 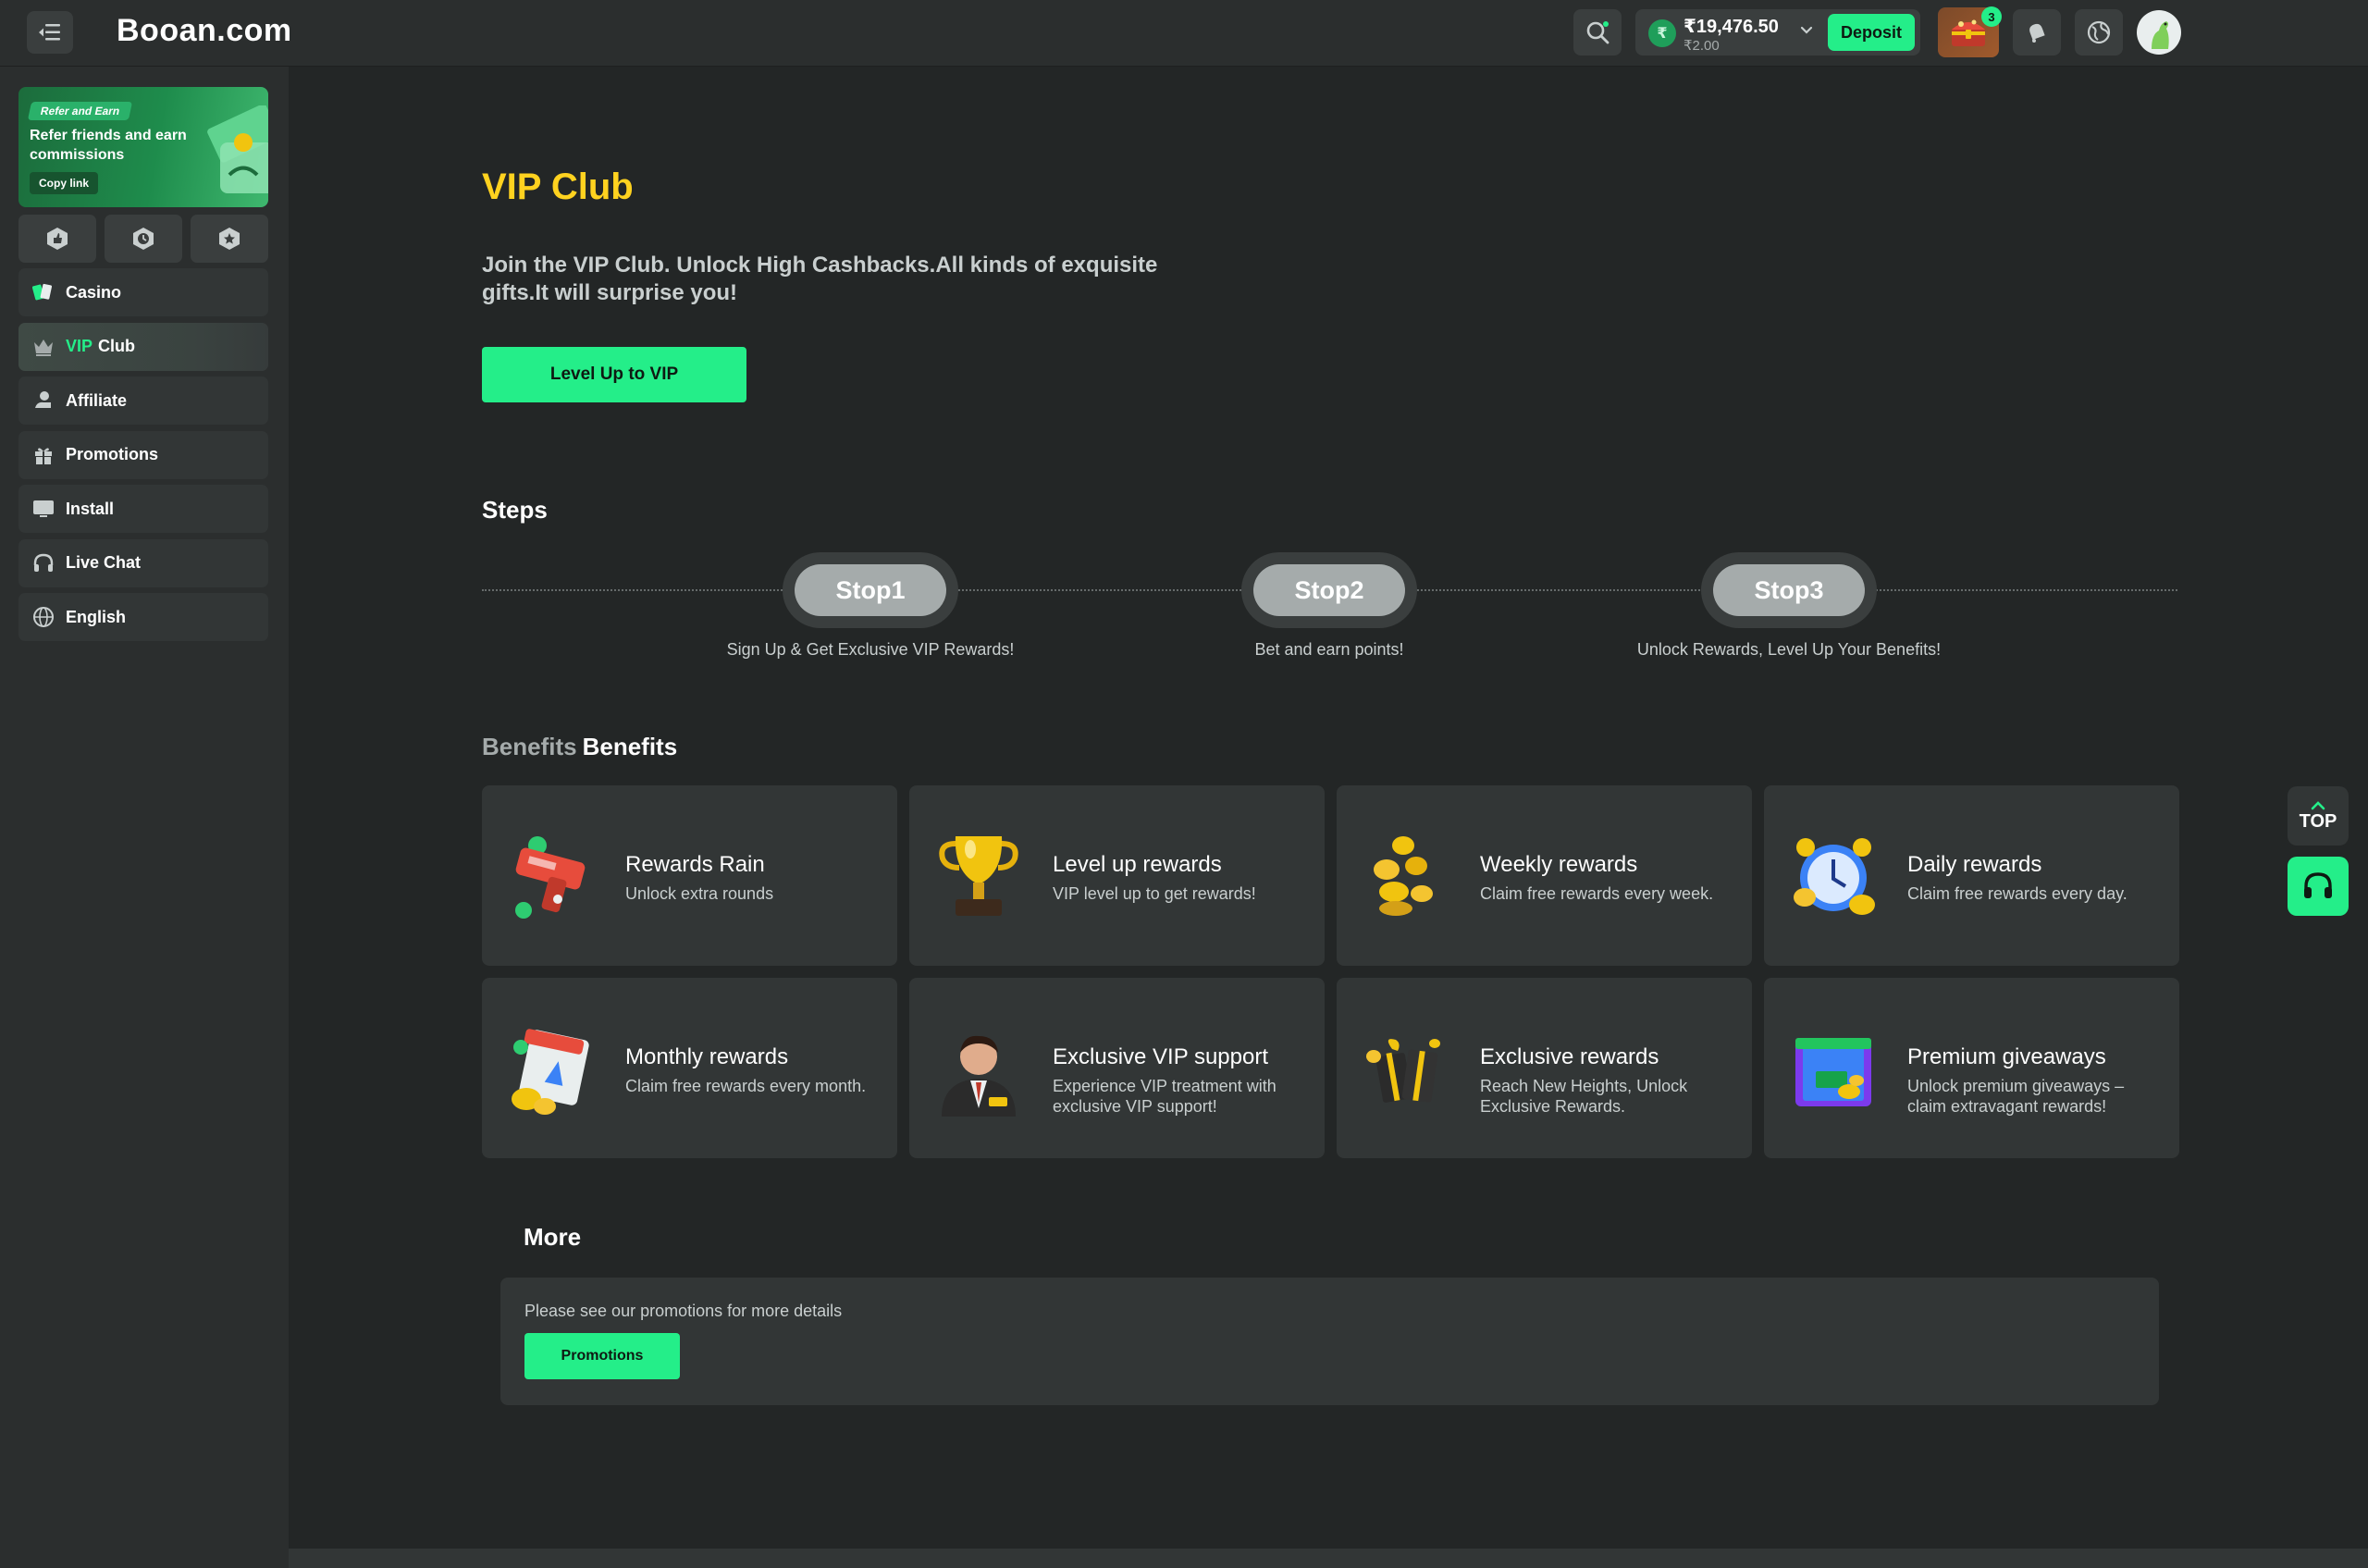 What do you see at coordinates (614, 374) in the screenshot?
I see `level-up-to-vip-button: Level Up to VIP` at bounding box center [614, 374].